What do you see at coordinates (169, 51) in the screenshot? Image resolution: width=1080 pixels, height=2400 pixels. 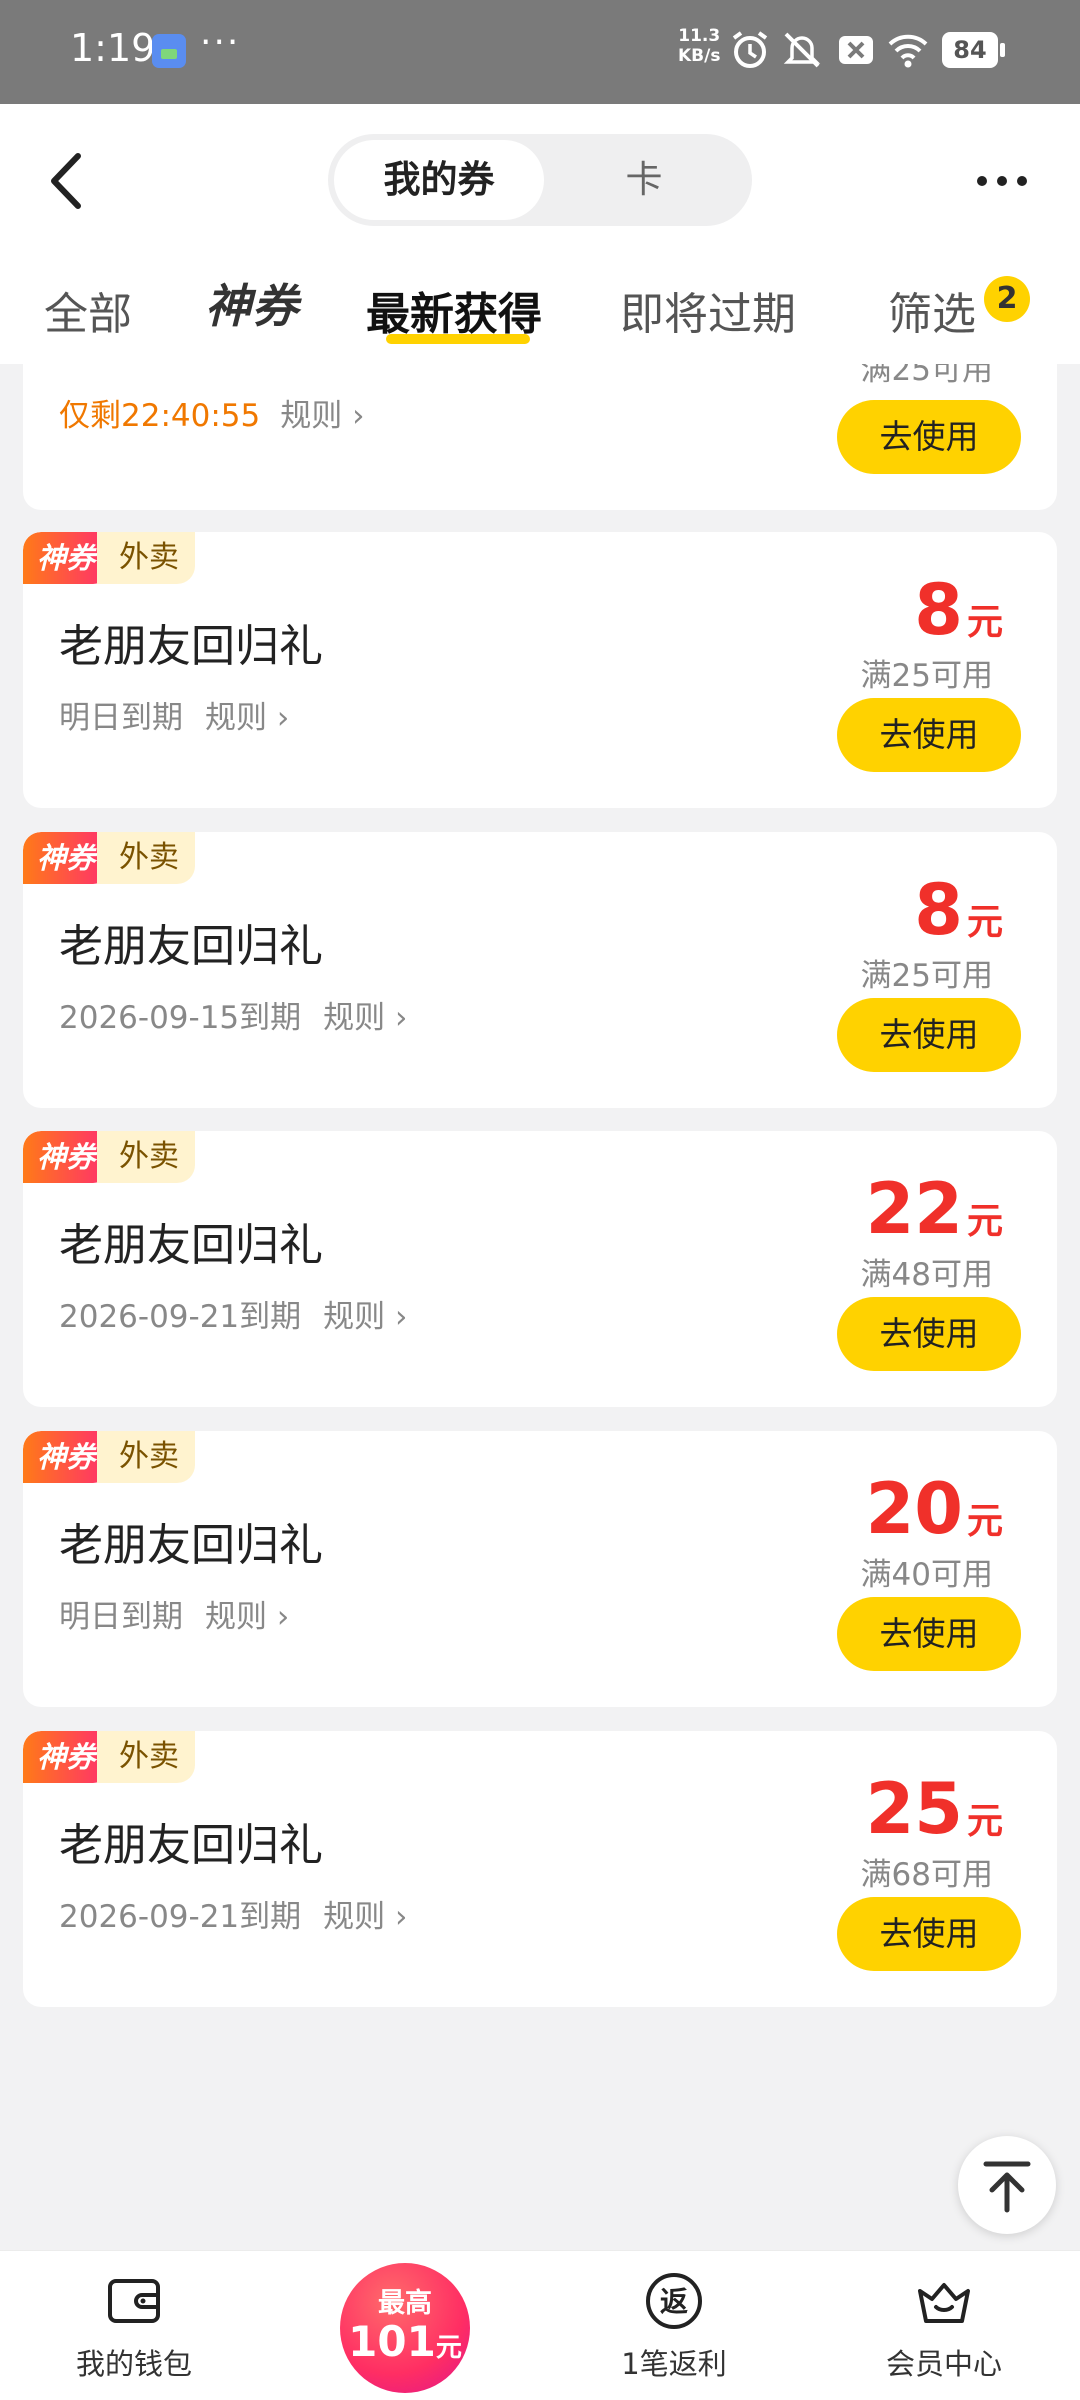 I see `gallery-app-icon` at bounding box center [169, 51].